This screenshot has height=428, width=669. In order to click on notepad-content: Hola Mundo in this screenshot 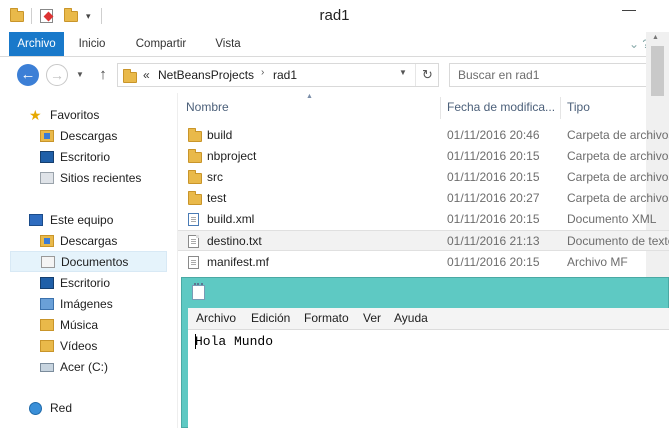, I will do `click(234, 341)`.